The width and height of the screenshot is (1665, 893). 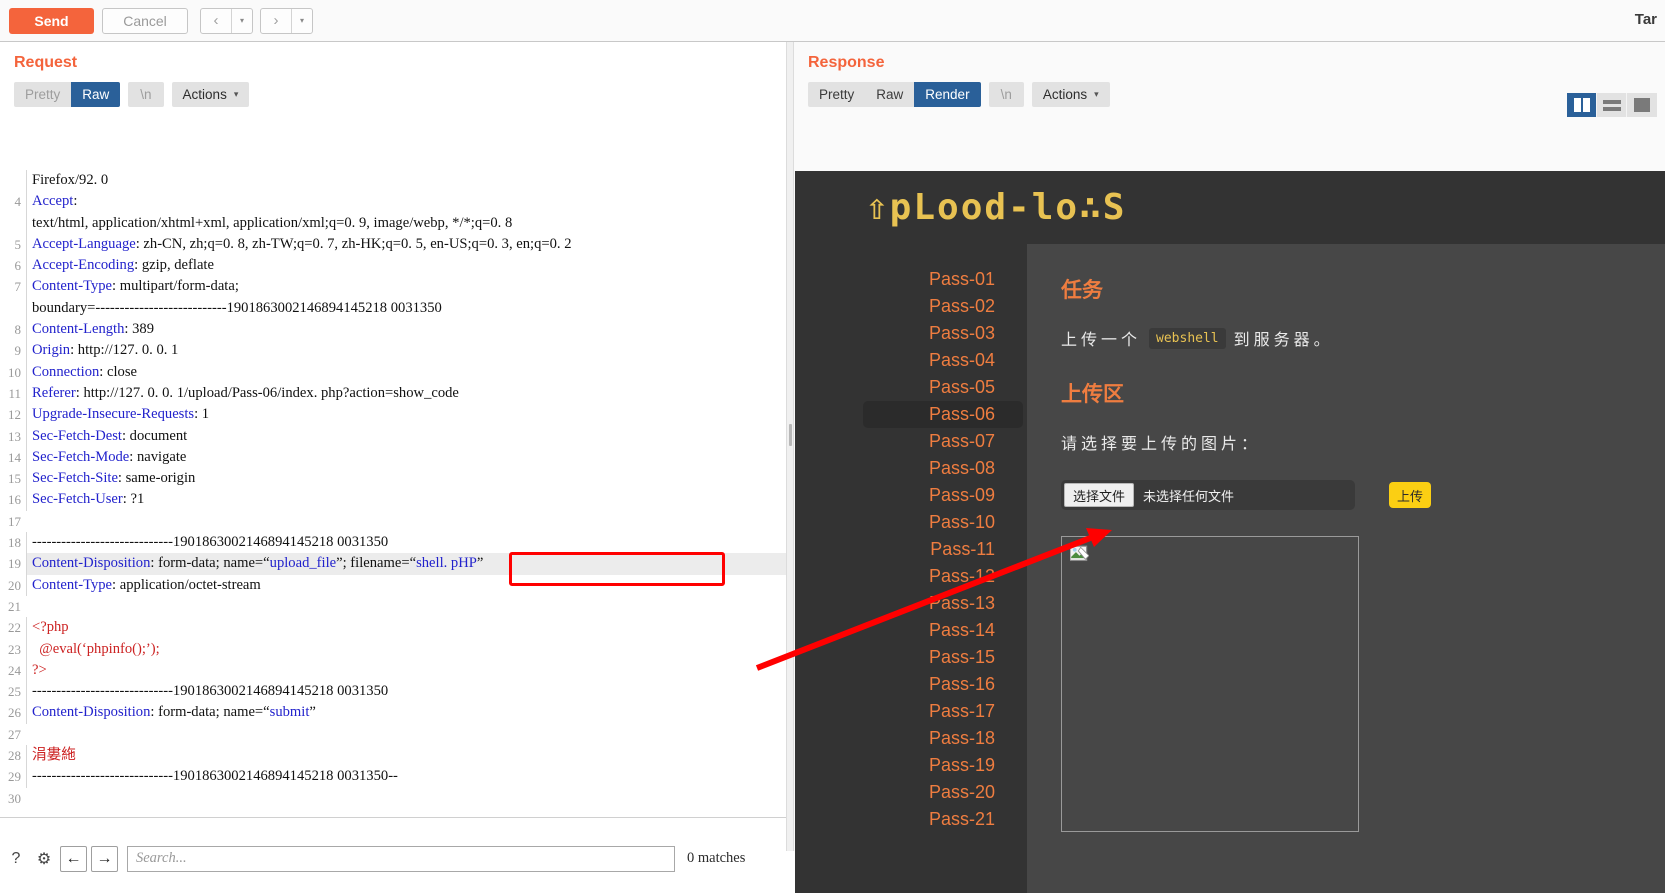 I want to click on sidebar-item-pass-09: Pass-09, so click(x=911, y=495).